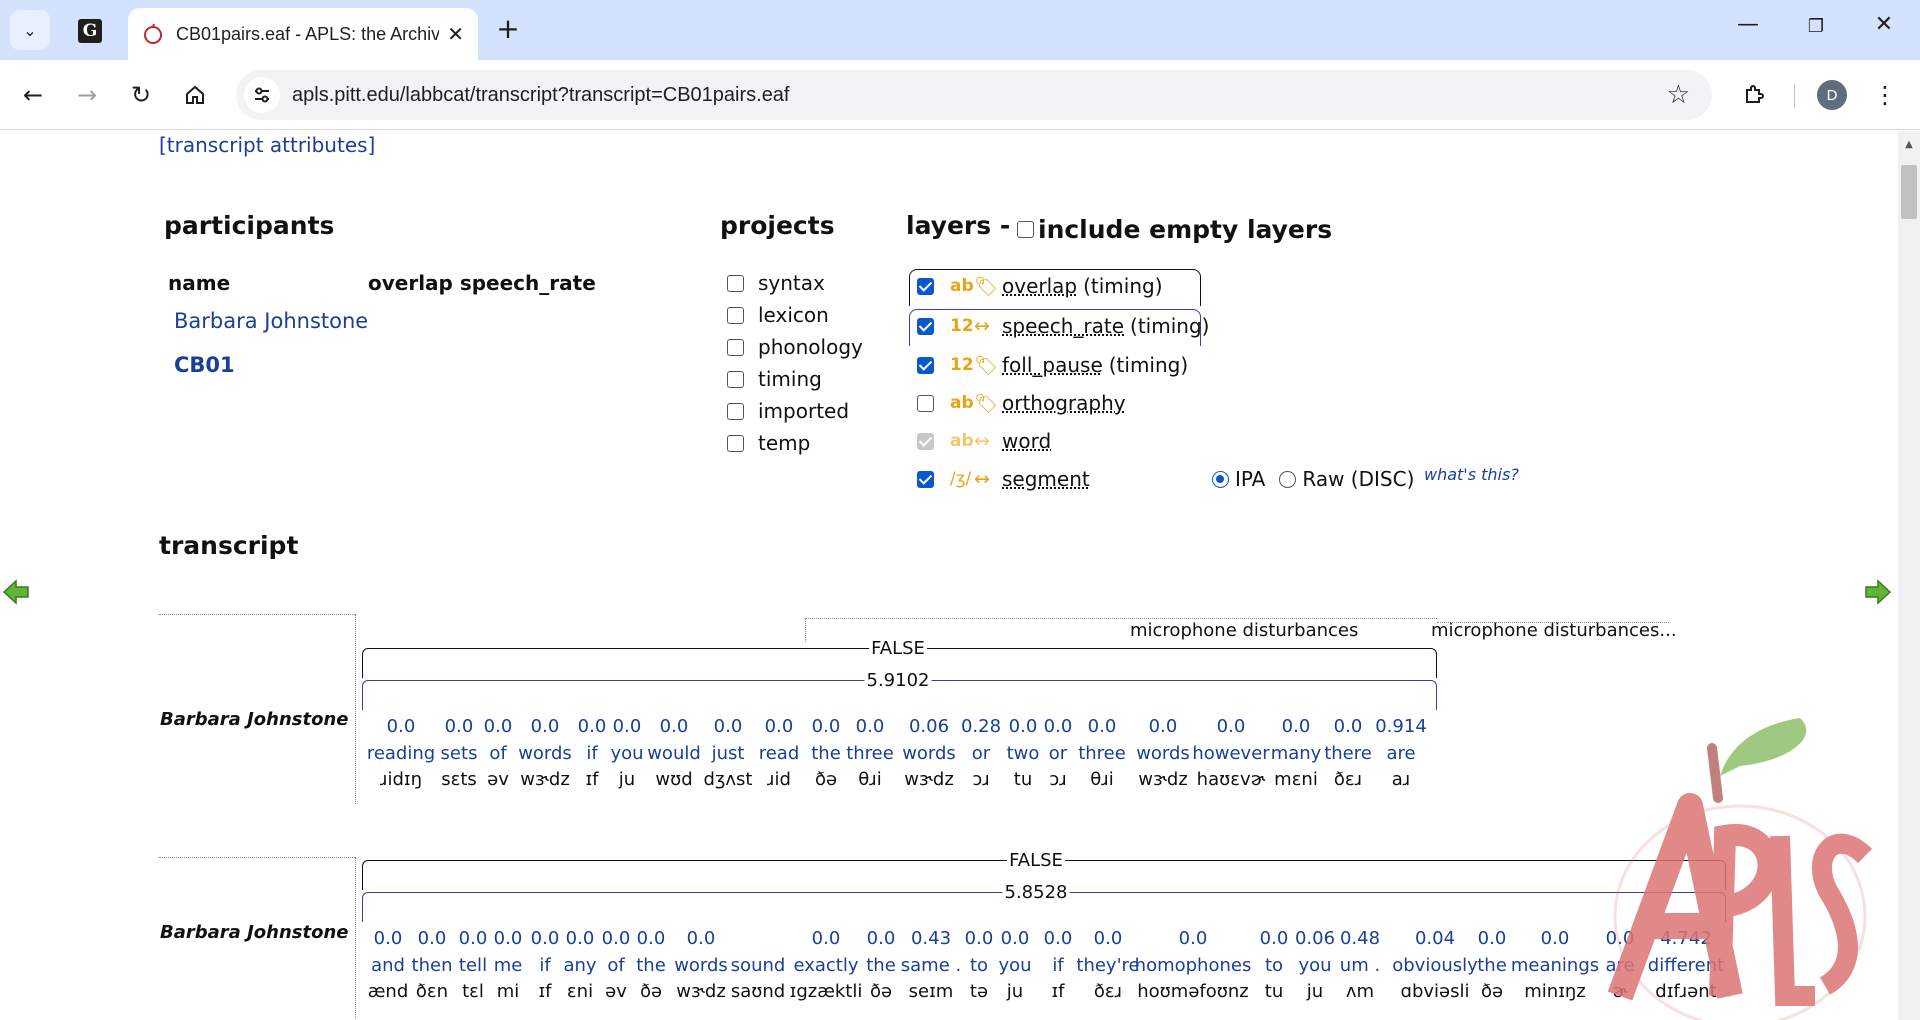 Image resolution: width=1920 pixels, height=1020 pixels. What do you see at coordinates (1274, 965) in the screenshot?
I see `word-orthography: to` at bounding box center [1274, 965].